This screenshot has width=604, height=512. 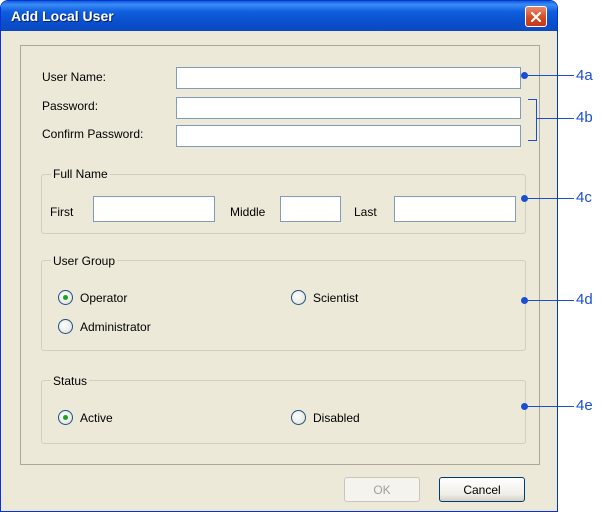 I want to click on first-name-label: First, so click(x=62, y=212).